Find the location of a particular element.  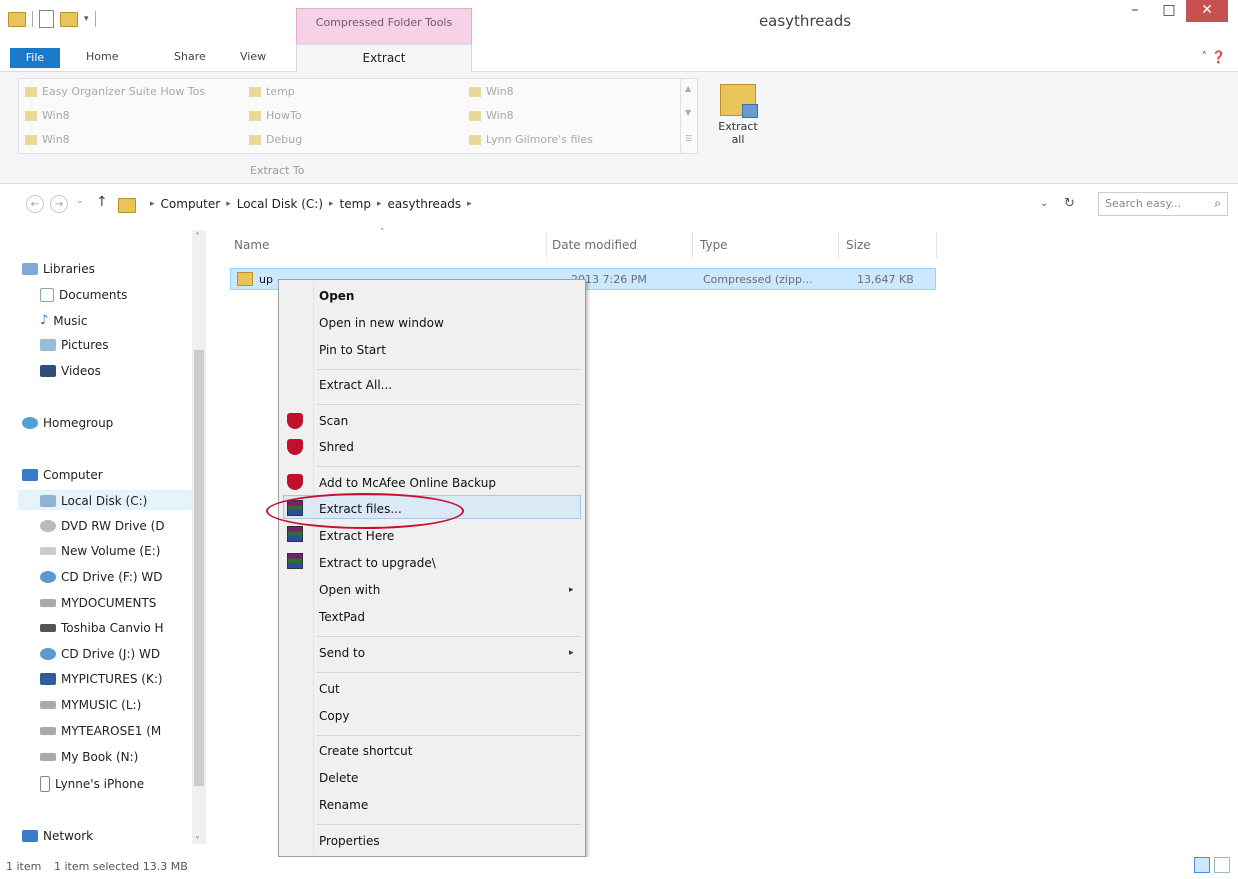

tab-share: Share is located at coordinates (190, 56).